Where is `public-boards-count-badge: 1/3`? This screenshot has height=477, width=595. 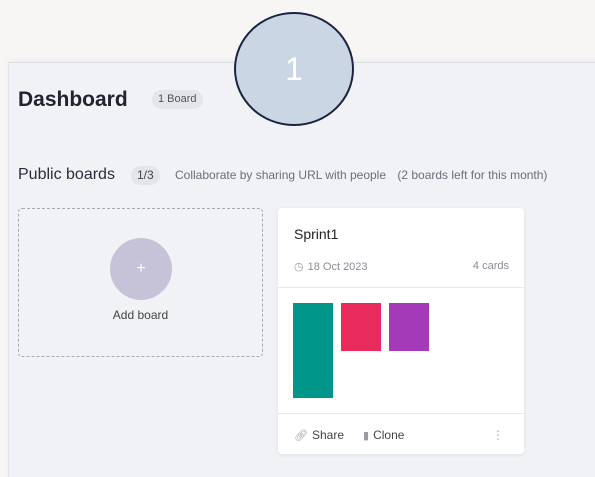 public-boards-count-badge: 1/3 is located at coordinates (145, 175).